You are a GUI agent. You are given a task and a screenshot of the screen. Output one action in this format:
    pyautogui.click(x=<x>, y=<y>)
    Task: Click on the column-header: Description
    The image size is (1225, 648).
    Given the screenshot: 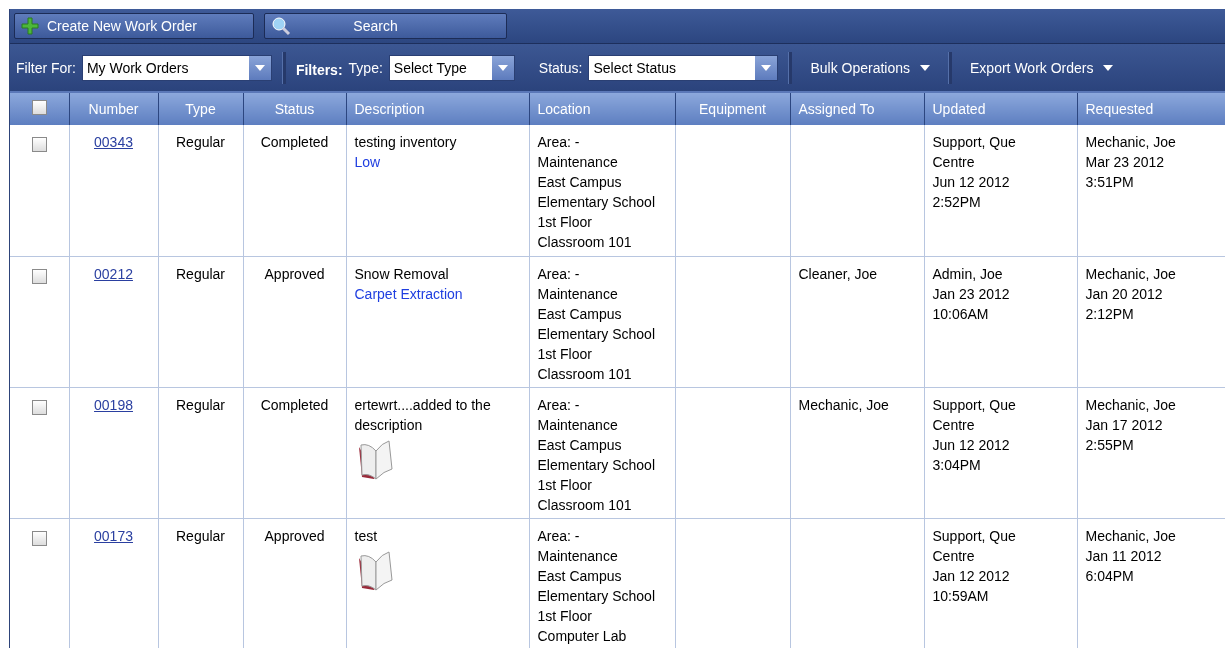 What is the action you would take?
    pyautogui.click(x=437, y=109)
    